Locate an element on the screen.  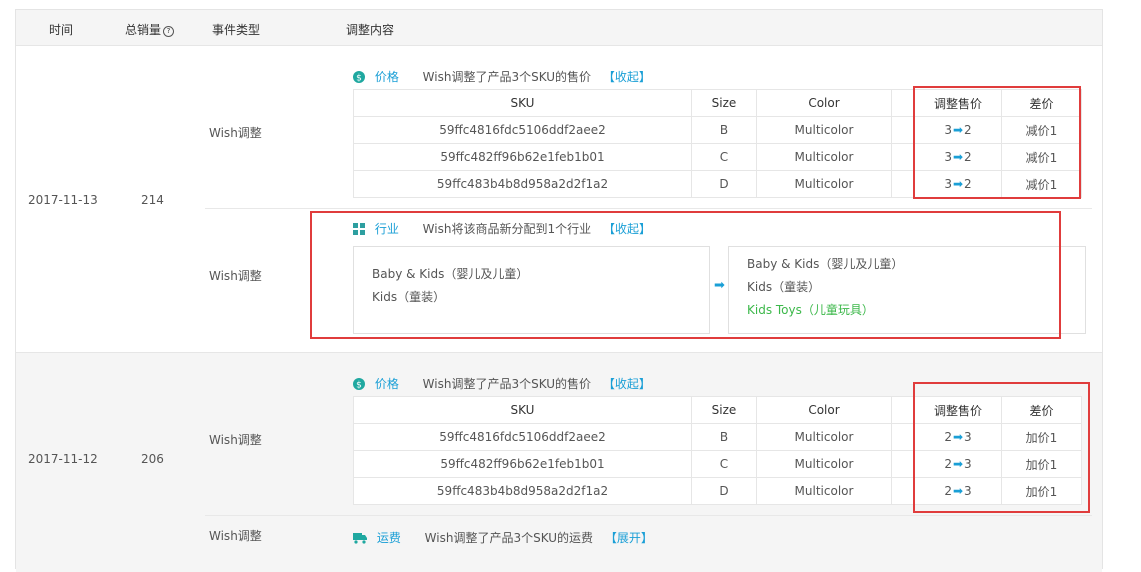
expand-link: 【展开】 is located at coordinates (629, 538).